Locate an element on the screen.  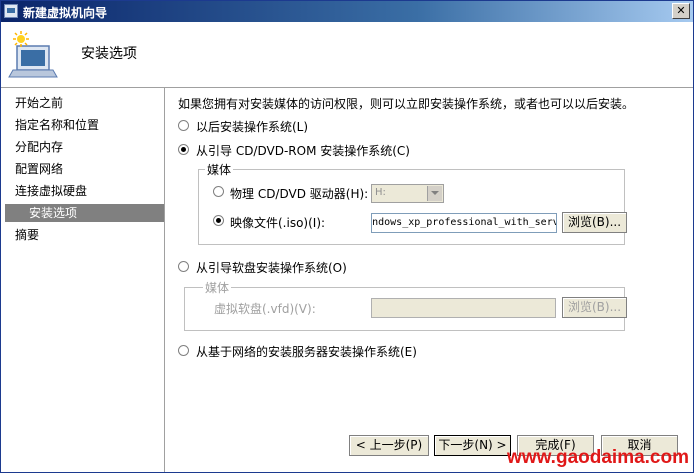
wizard-header: 安装选项 is located at coordinates (347, 55).